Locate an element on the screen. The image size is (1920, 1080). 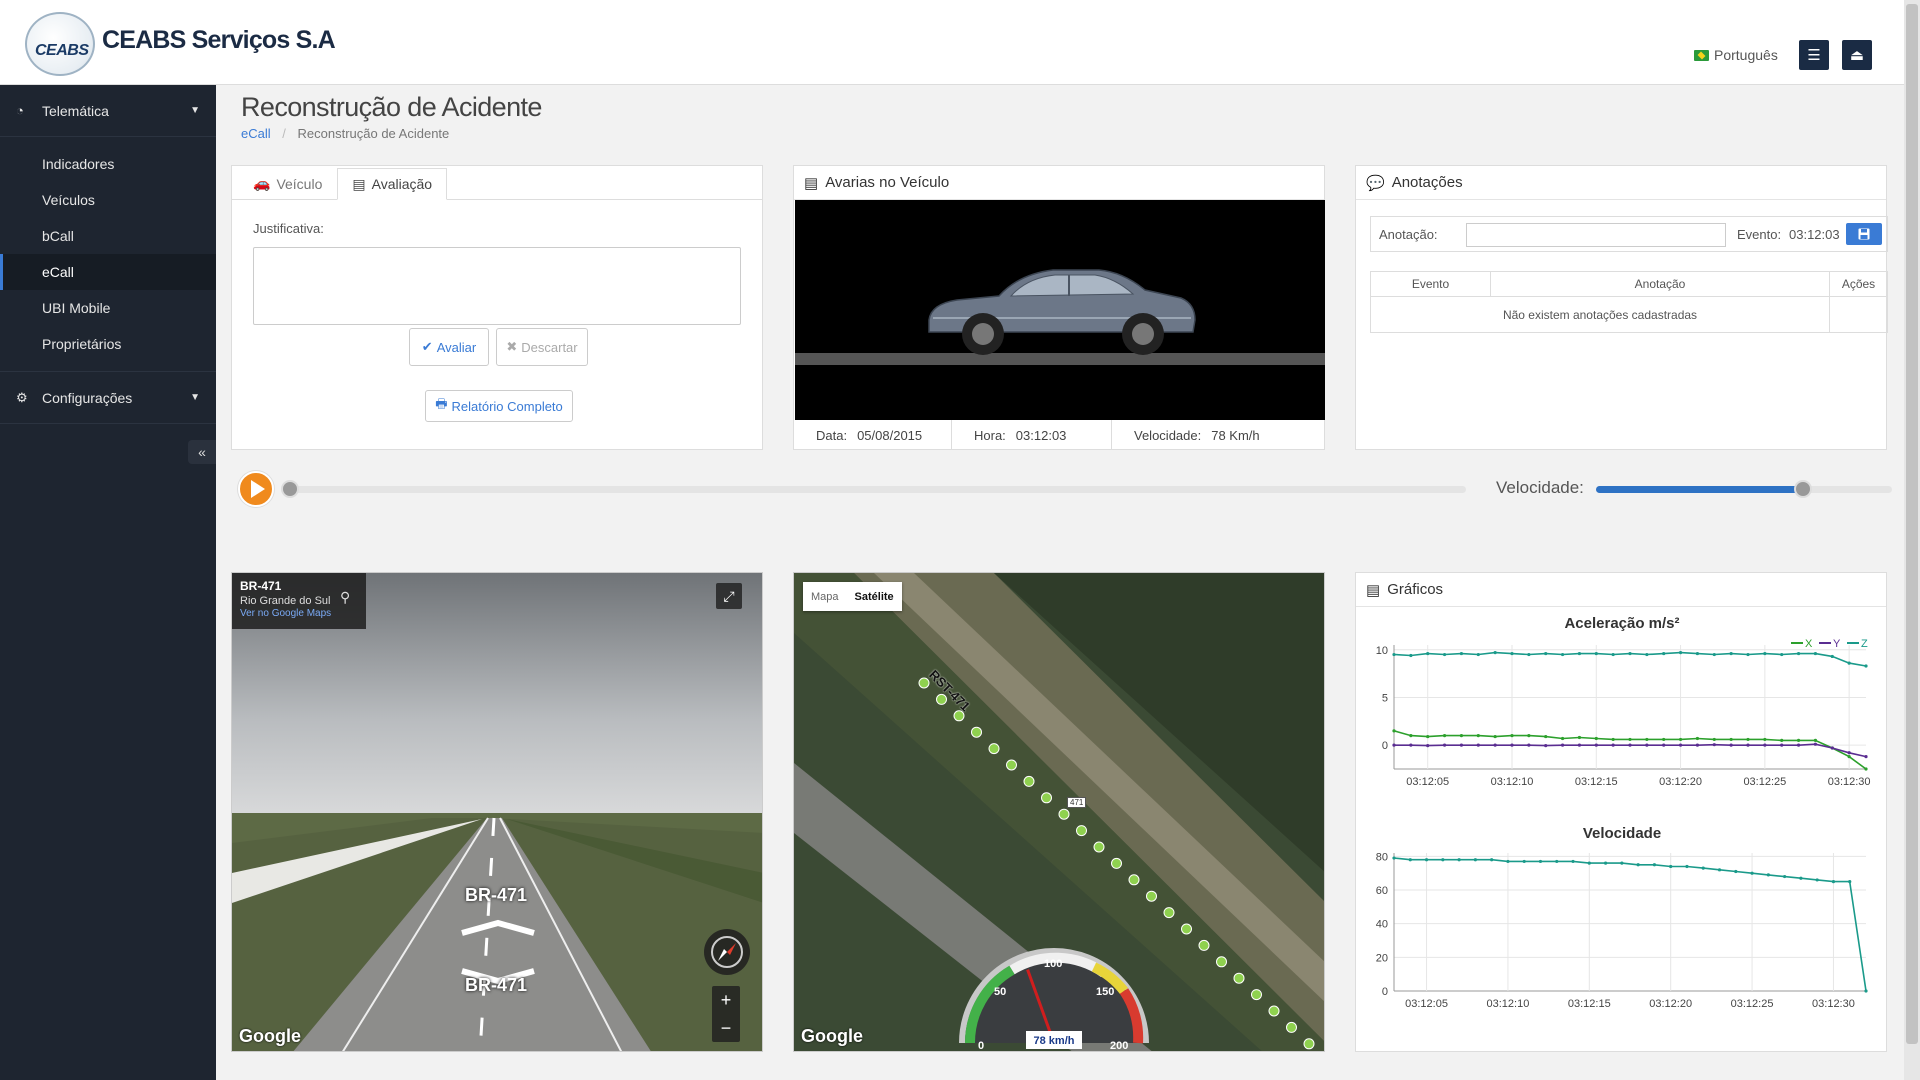
column-header-evento: Evento is located at coordinates (1430, 284).